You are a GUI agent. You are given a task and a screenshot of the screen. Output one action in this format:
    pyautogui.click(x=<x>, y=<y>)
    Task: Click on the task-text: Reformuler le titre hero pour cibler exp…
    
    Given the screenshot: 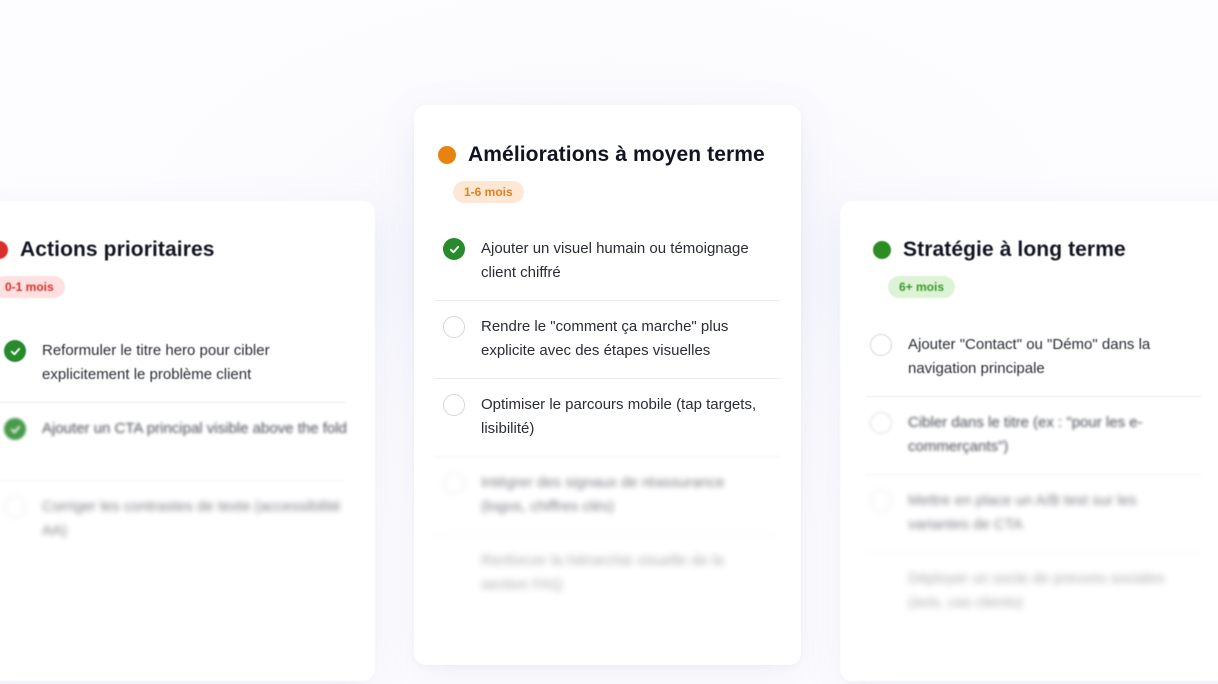 What is the action you would take?
    pyautogui.click(x=156, y=362)
    